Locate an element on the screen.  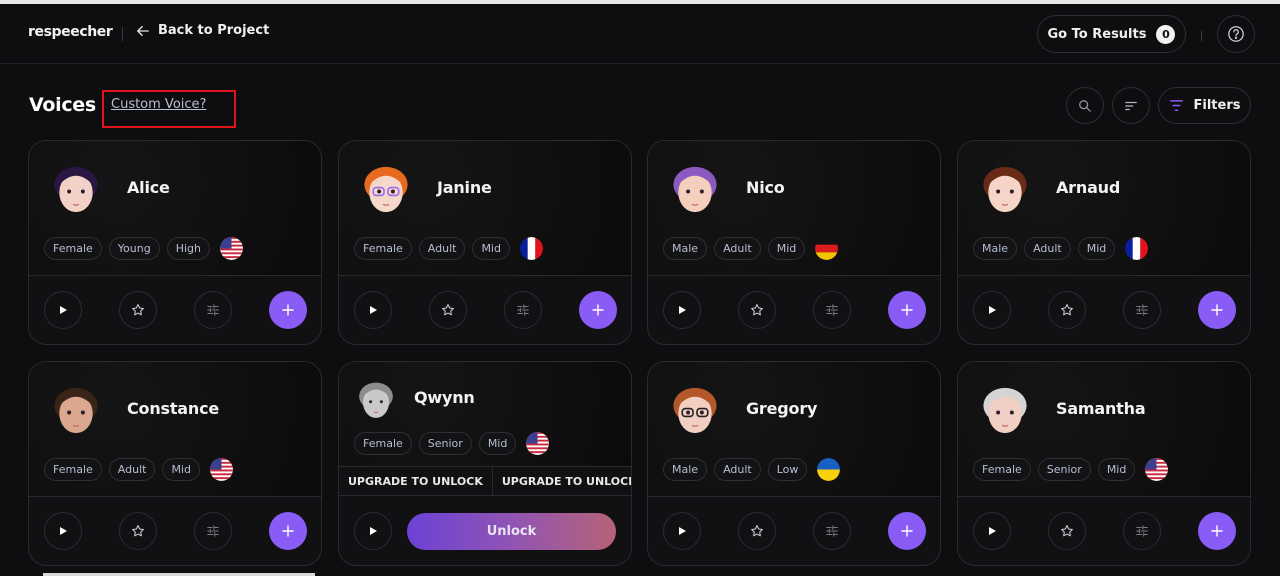
go-to-results-button: Go To Results 0 is located at coordinates (1111, 34).